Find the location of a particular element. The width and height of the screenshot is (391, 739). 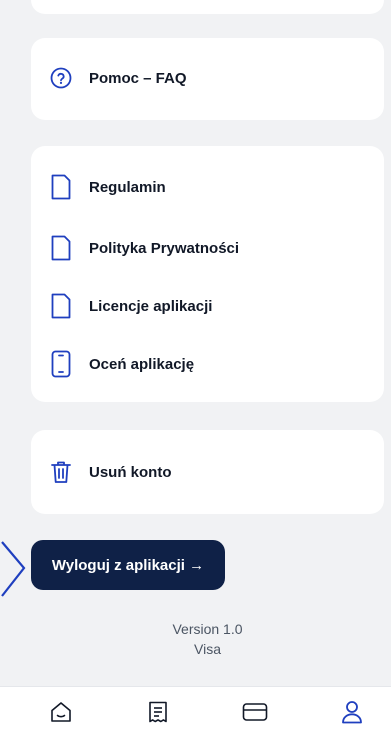

nav-profile is located at coordinates (352, 712).